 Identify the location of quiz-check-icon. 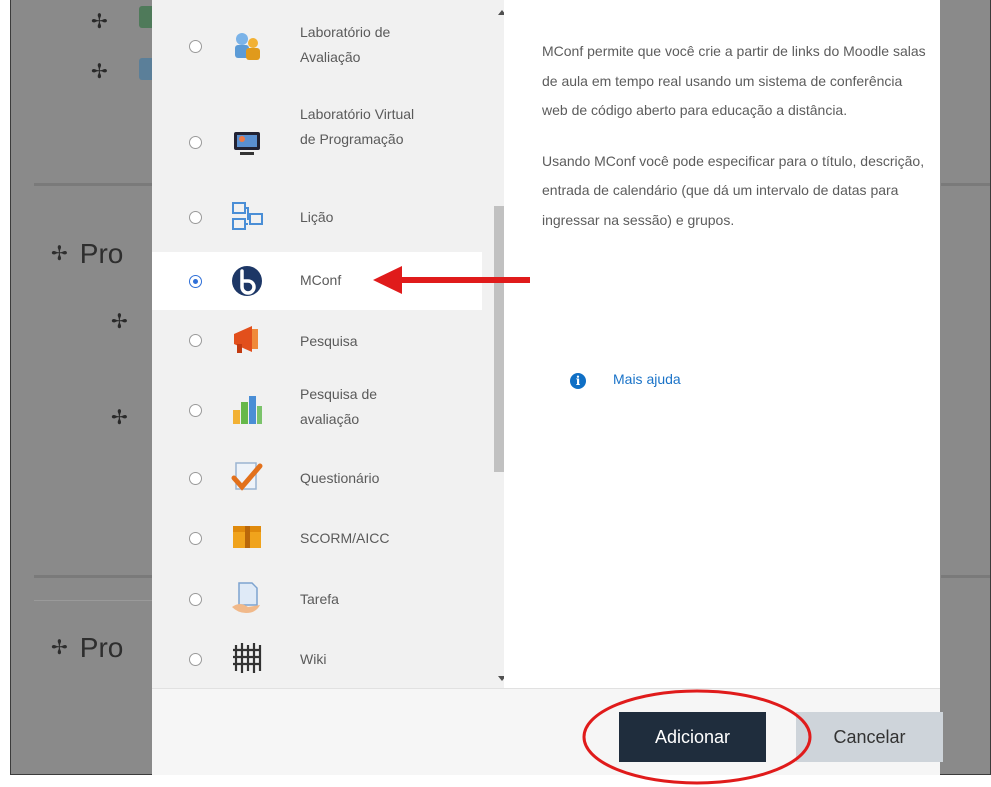
(247, 476).